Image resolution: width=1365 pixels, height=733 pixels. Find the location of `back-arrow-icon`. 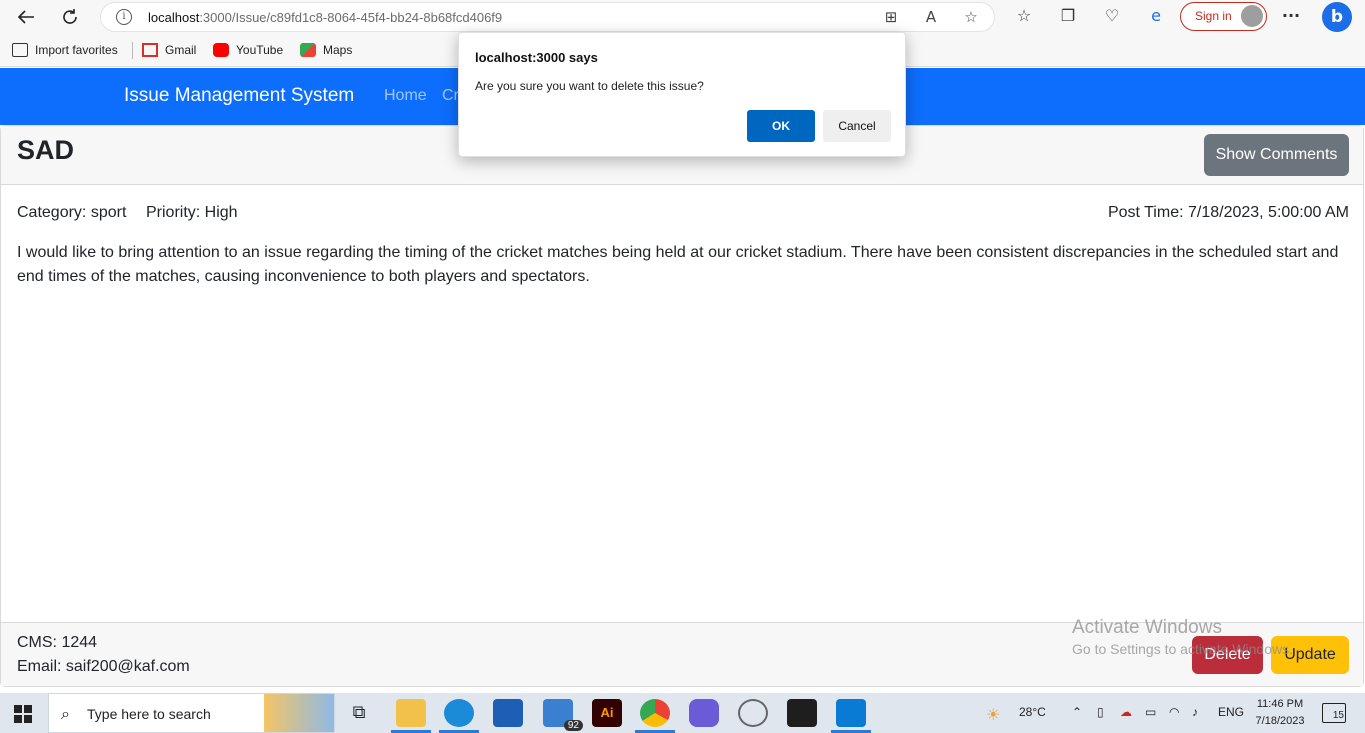

back-arrow-icon is located at coordinates (25, 17).